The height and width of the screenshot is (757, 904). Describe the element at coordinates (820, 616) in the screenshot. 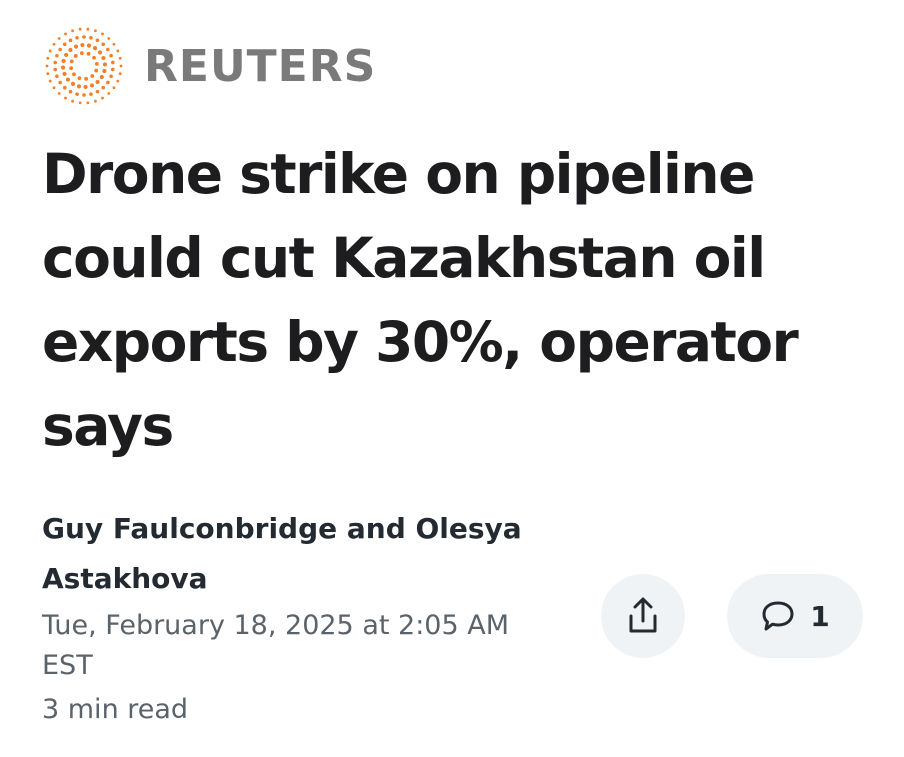

I see `comment-count: 1` at that location.